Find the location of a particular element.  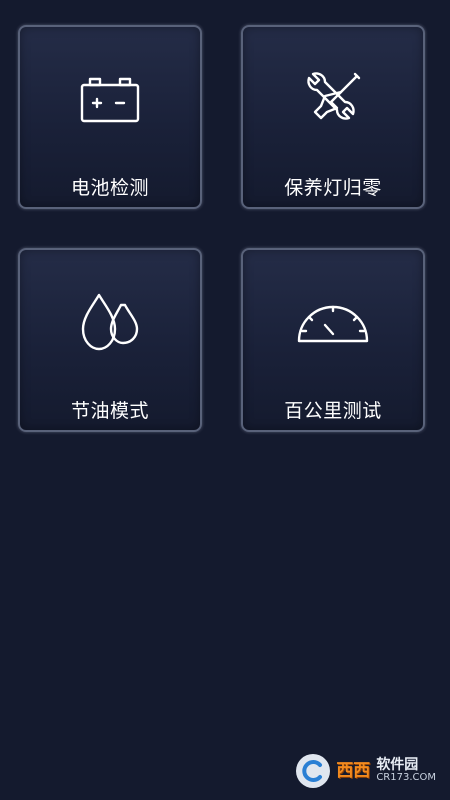

watermark-brand-text: 西西 is located at coordinates (353, 770).